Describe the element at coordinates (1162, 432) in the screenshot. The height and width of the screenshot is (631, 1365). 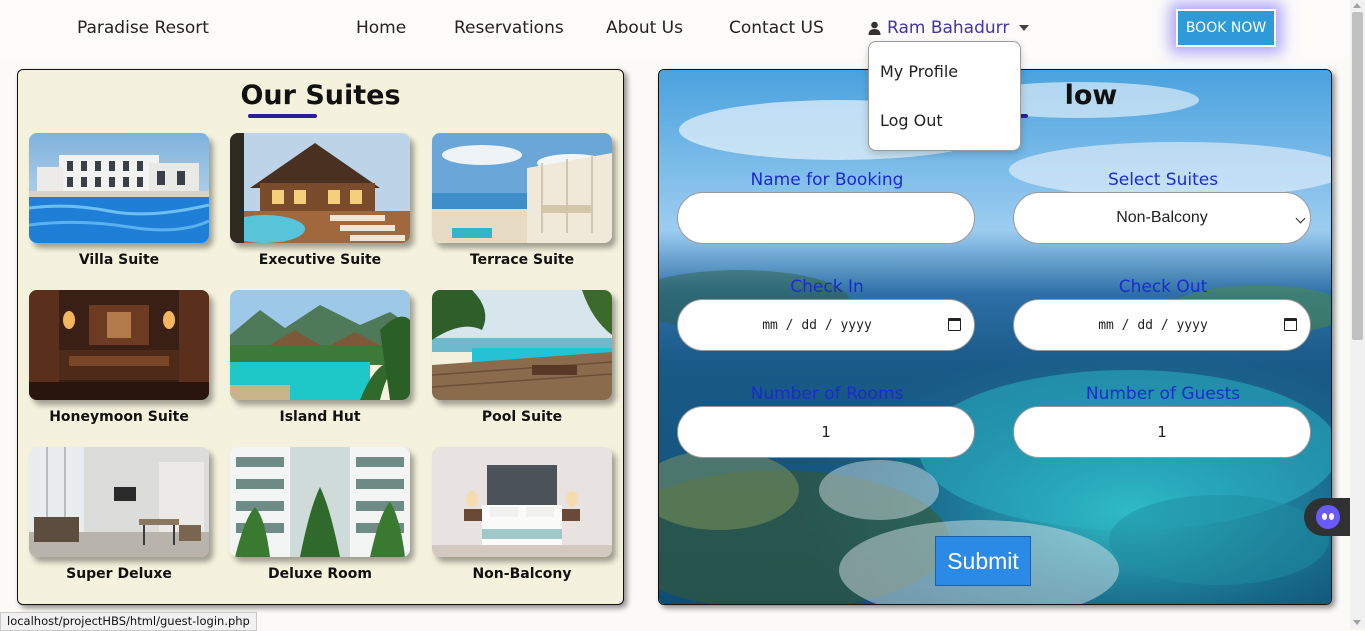
I see `guests-number-input: 1` at that location.